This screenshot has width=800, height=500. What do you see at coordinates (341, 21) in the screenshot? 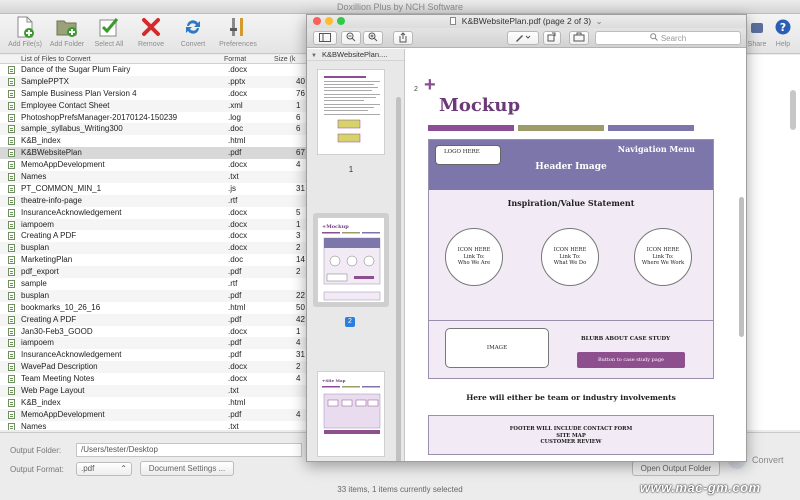
I see `zoom-window-button` at bounding box center [341, 21].